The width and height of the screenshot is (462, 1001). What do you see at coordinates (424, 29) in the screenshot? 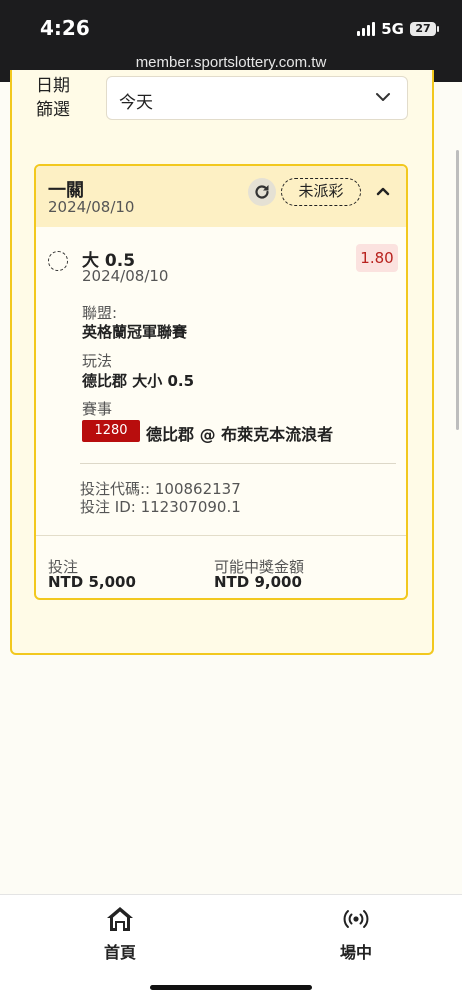
I see `battery-icon: 27` at bounding box center [424, 29].